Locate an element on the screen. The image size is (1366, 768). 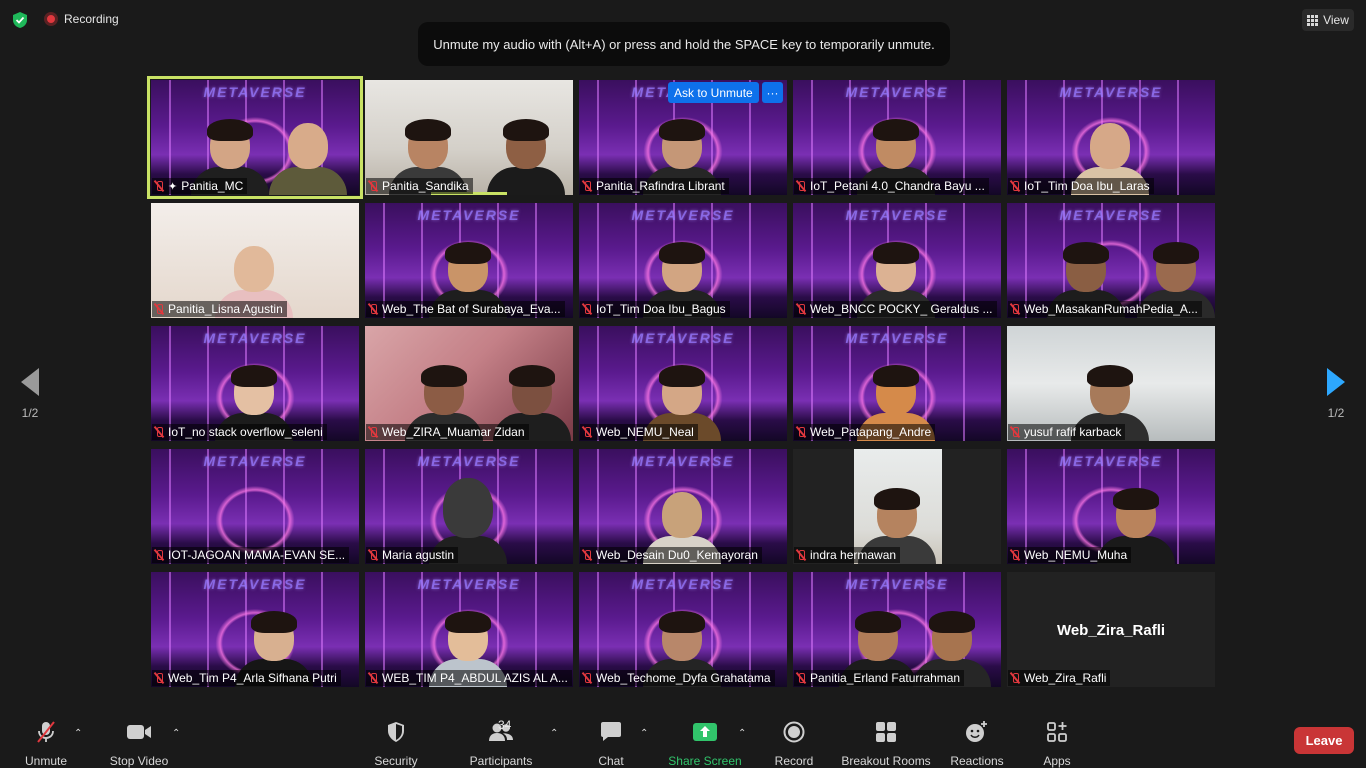
microphone-muted-icon is located at coordinates (46, 732).